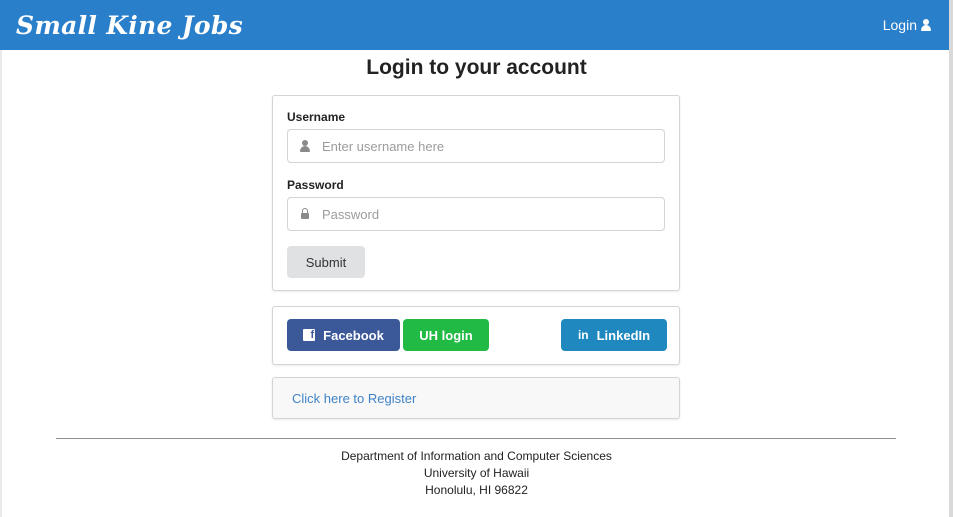 The width and height of the screenshot is (953, 517). I want to click on footer-address: Honolulu, HI 96822, so click(476, 490).